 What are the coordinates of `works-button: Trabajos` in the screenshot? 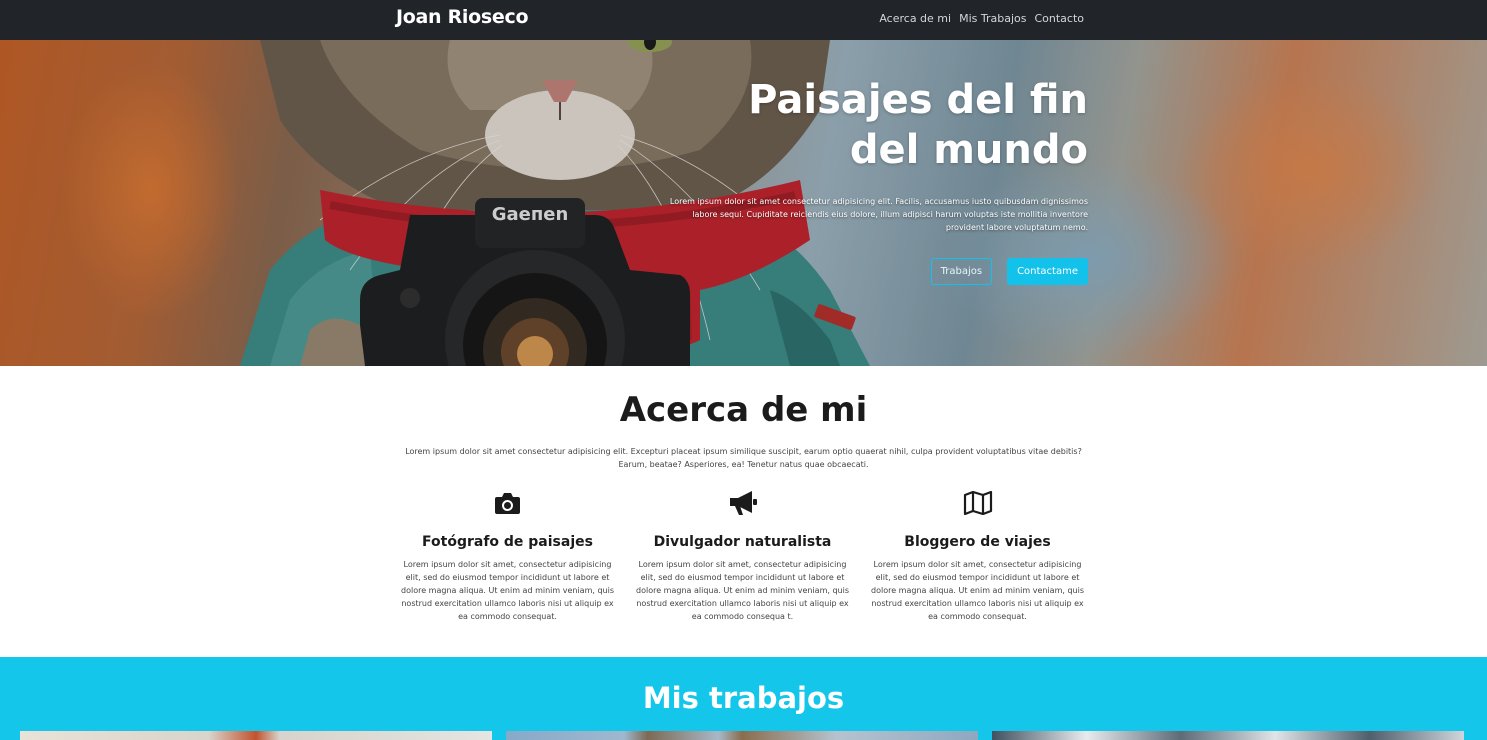 It's located at (961, 271).